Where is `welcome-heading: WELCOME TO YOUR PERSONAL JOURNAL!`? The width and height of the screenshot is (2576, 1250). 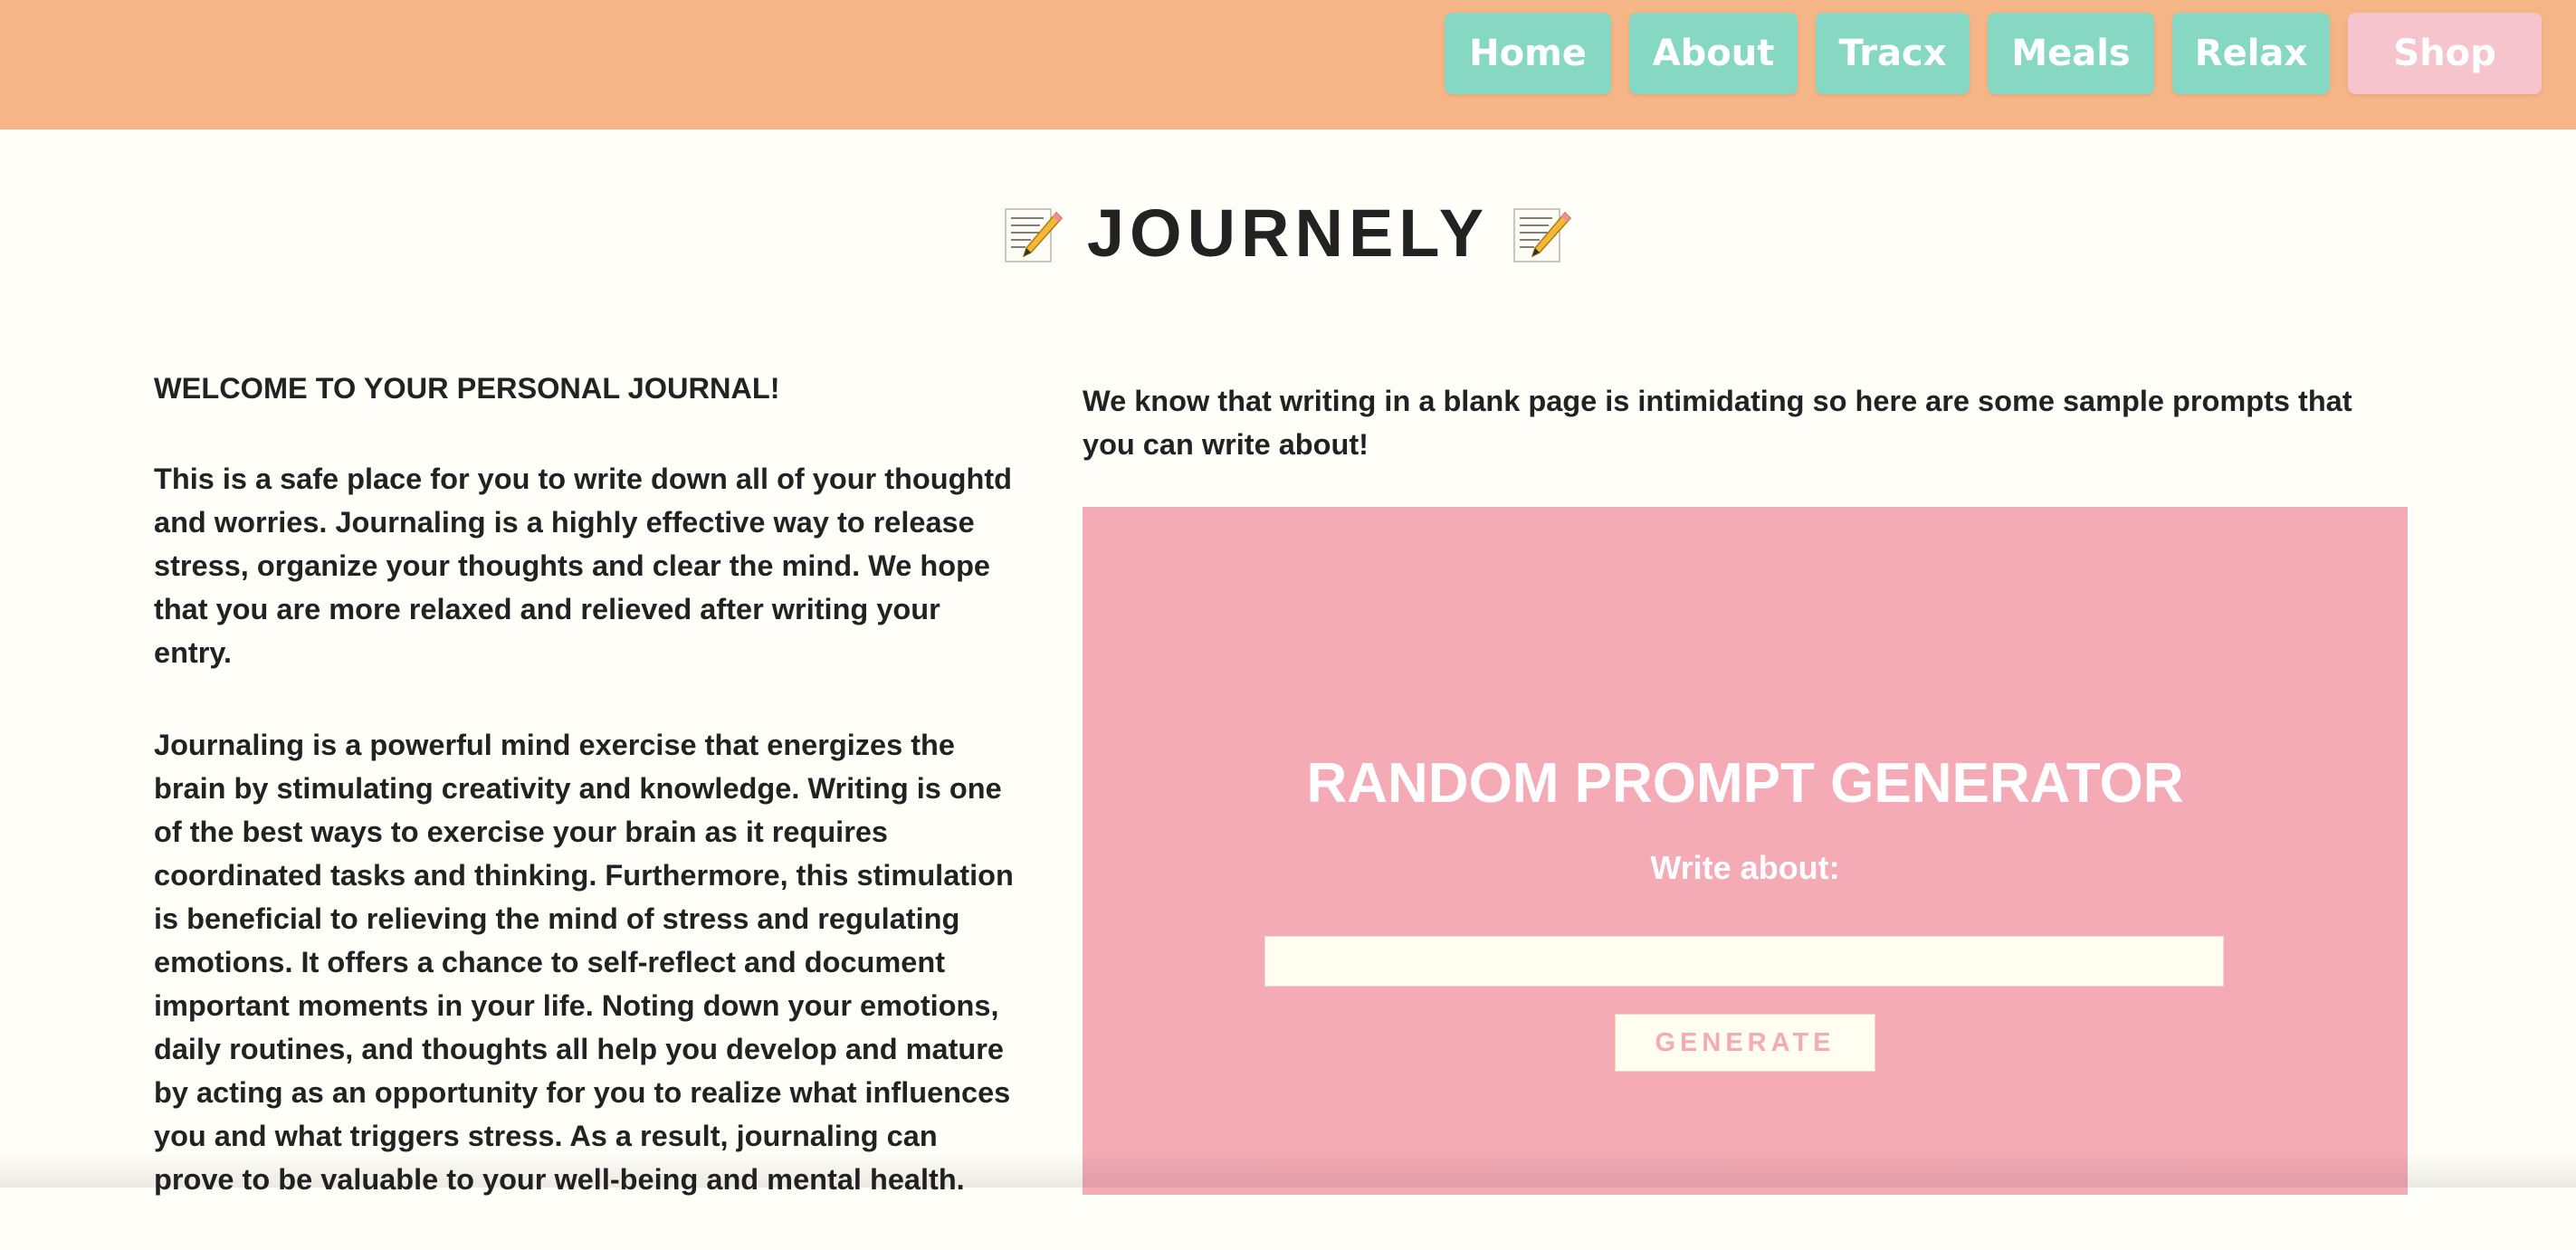 welcome-heading: WELCOME TO YOUR PERSONAL JOURNAL! is located at coordinates (467, 388).